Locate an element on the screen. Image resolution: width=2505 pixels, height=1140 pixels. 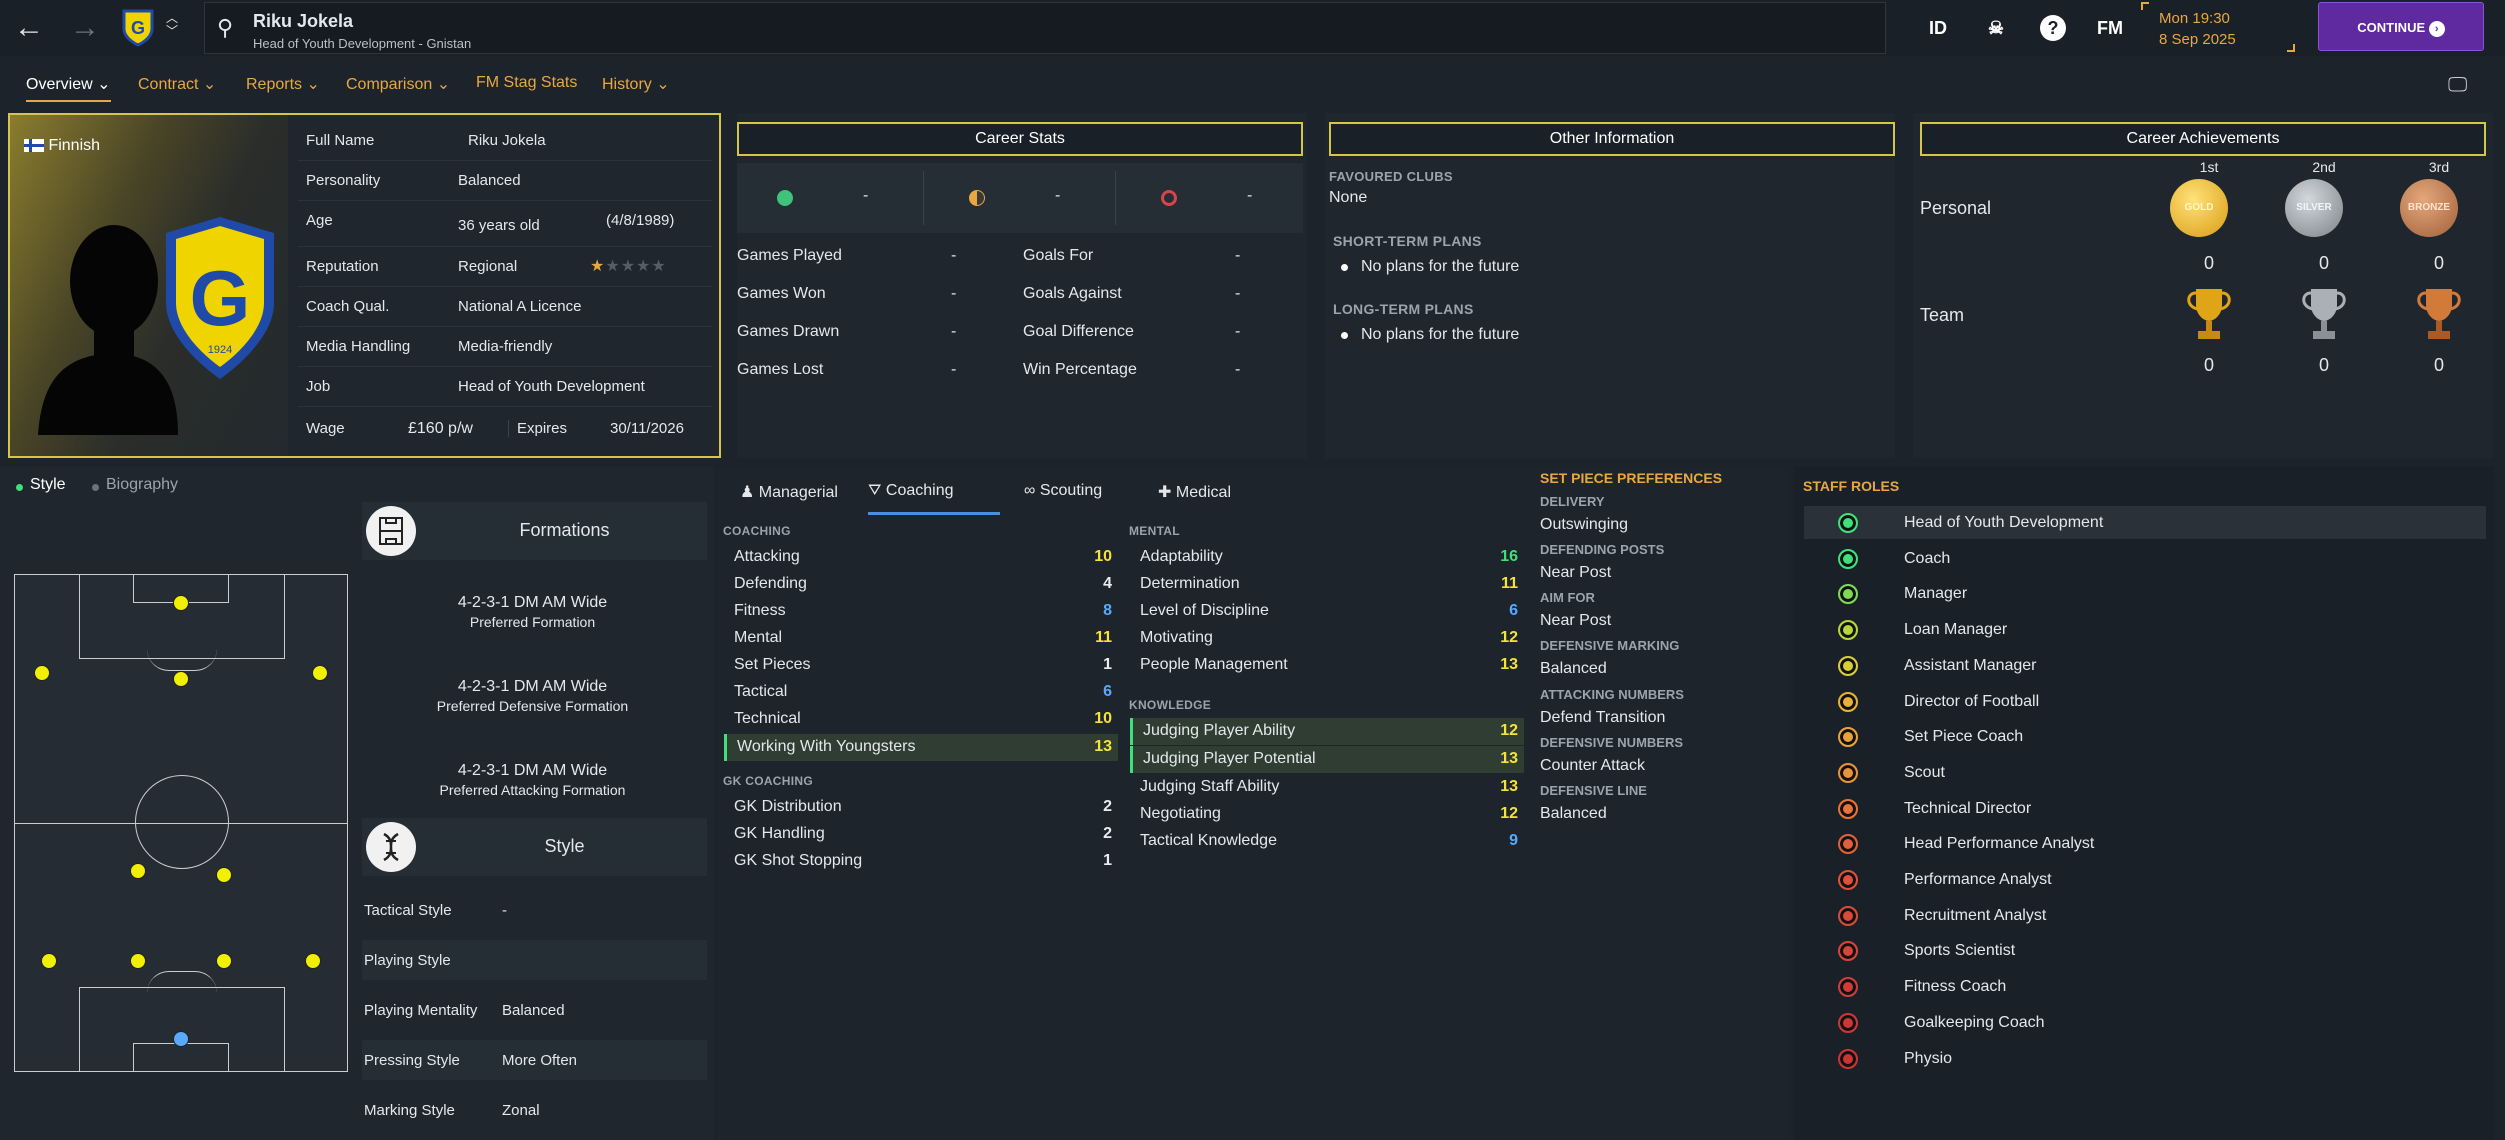
staff-role-row: Coach is located at coordinates (2145, 558).